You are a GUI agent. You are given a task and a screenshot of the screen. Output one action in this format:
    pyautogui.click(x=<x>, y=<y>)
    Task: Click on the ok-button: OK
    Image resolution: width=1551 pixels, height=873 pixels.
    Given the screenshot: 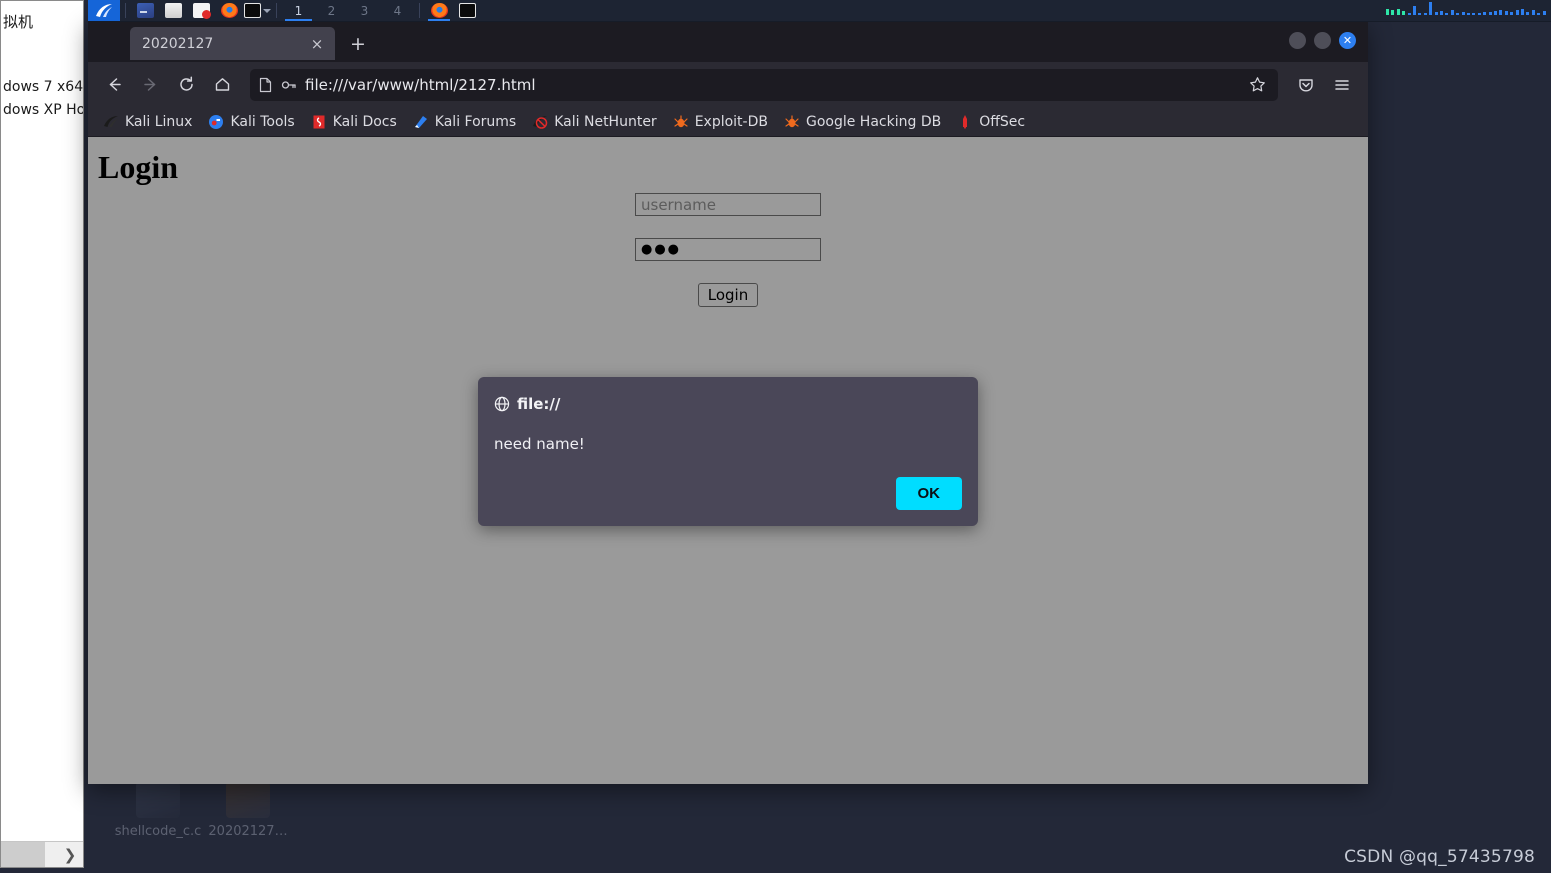 What is the action you would take?
    pyautogui.click(x=928, y=493)
    